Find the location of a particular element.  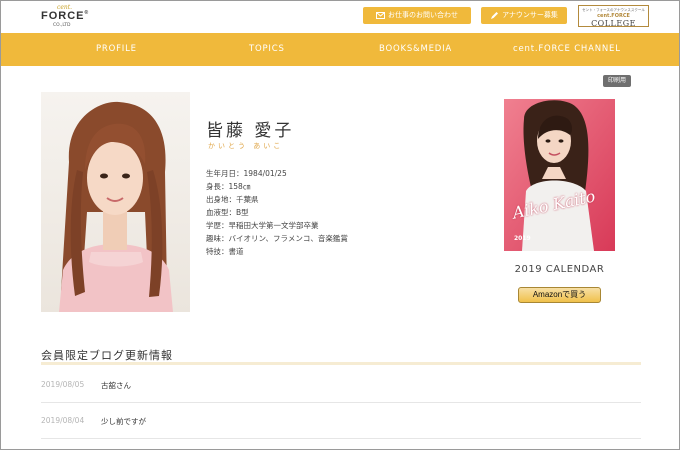

detail-birthplace: 出身地：千葉県 is located at coordinates (232, 199).